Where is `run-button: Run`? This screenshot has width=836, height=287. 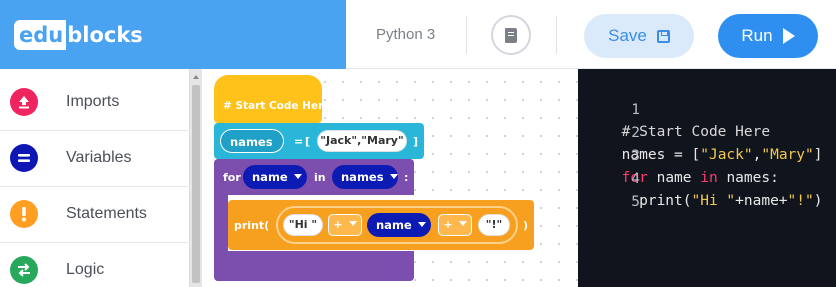
run-button: Run is located at coordinates (768, 36).